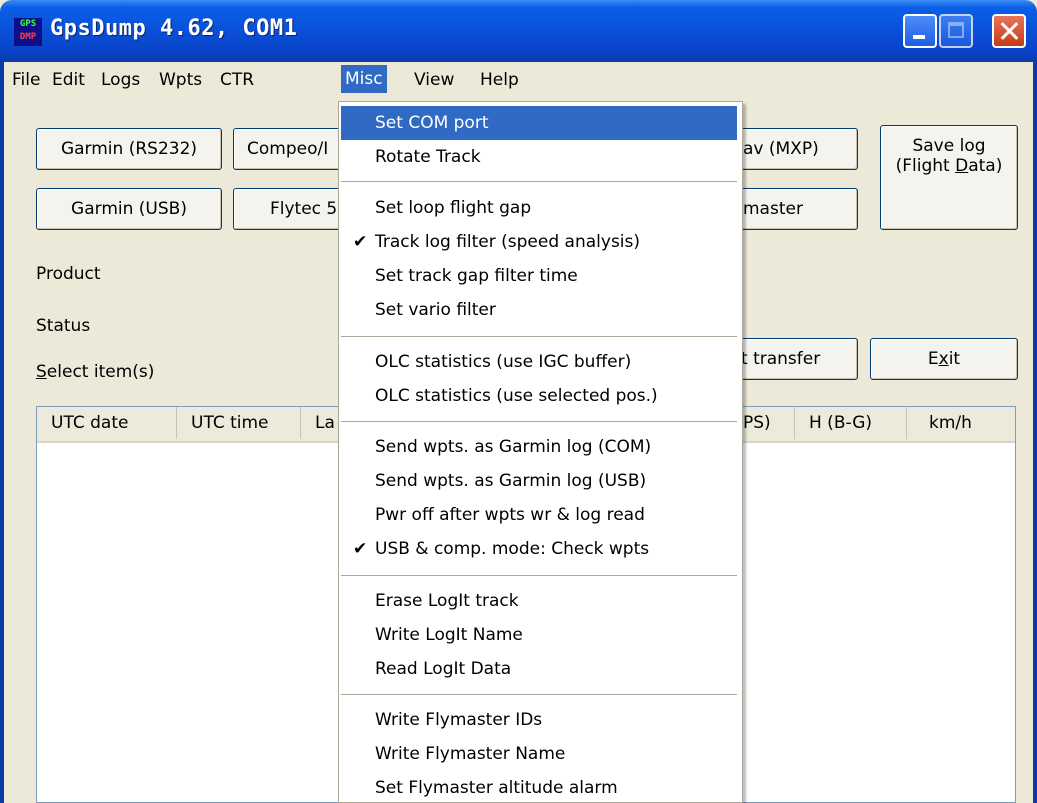 The image size is (1037, 803). I want to click on save-log-line1: Save log, so click(949, 146).